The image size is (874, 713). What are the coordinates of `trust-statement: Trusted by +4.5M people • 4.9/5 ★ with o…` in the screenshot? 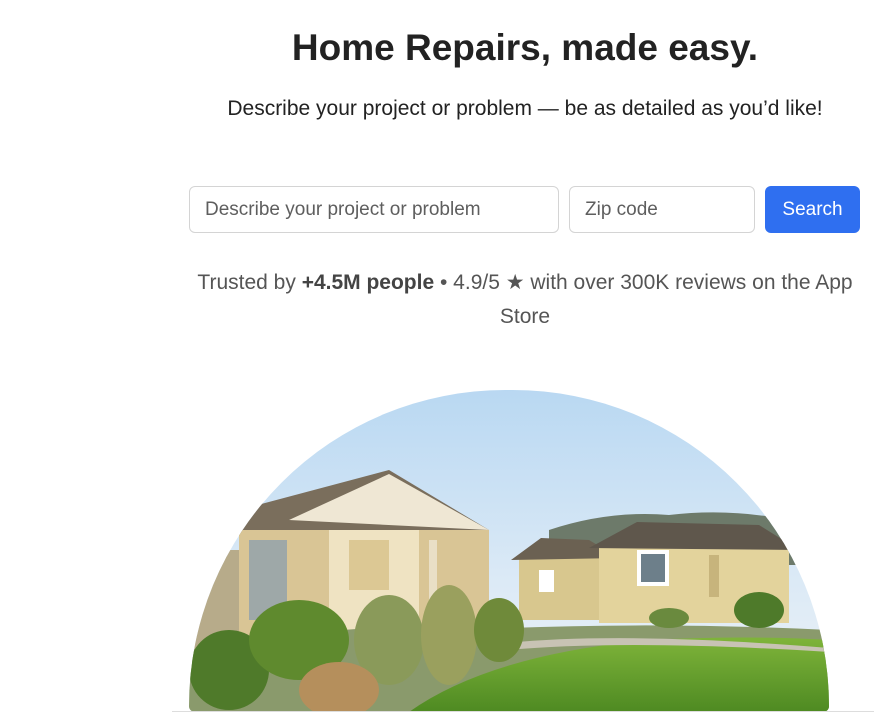 It's located at (522, 300).